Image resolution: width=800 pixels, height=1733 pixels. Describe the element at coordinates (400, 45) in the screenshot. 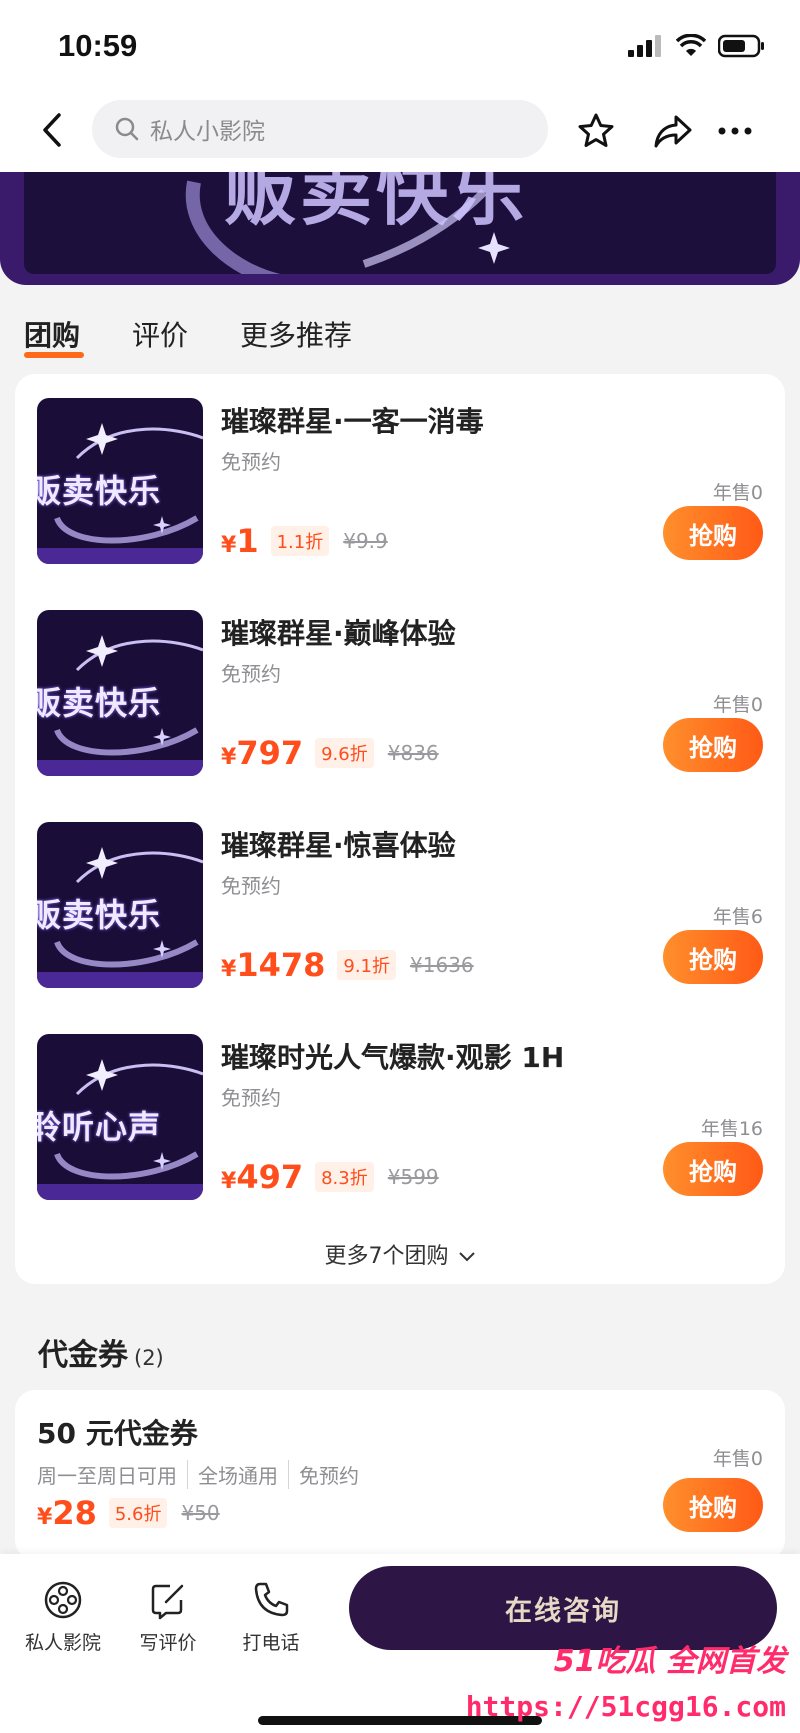

I see `status-bar: 10:59` at that location.